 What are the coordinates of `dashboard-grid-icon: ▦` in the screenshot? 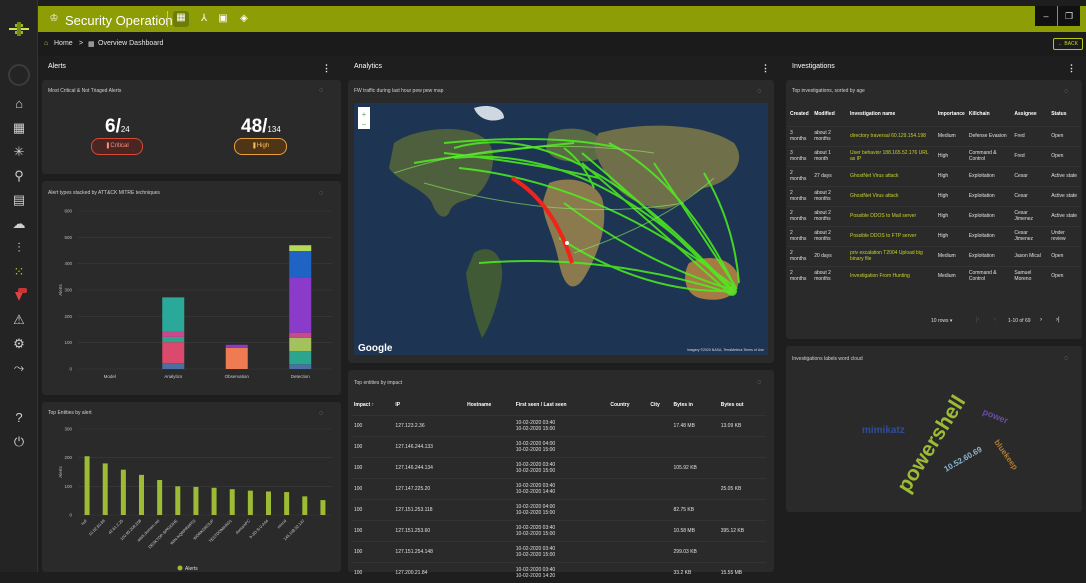 It's located at (19, 128).